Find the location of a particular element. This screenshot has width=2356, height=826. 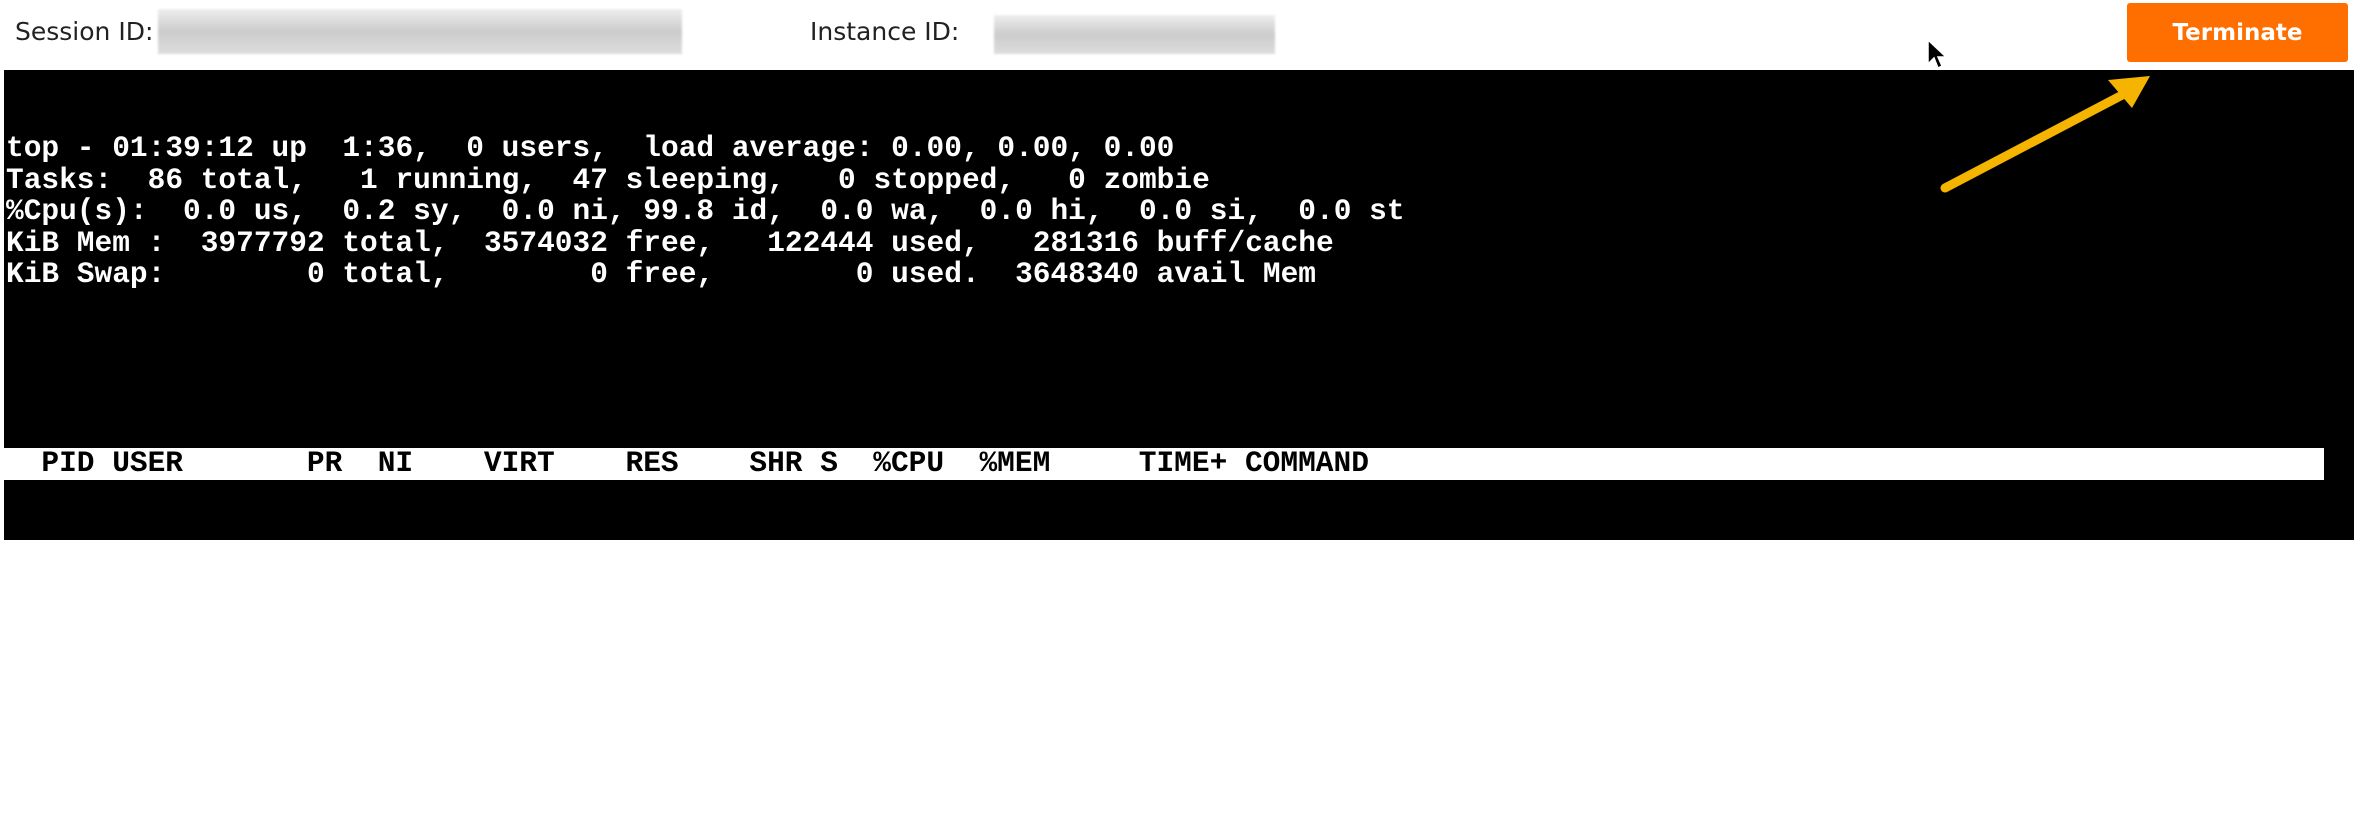

cell-command: rcu_bh is located at coordinates (1298, 746).